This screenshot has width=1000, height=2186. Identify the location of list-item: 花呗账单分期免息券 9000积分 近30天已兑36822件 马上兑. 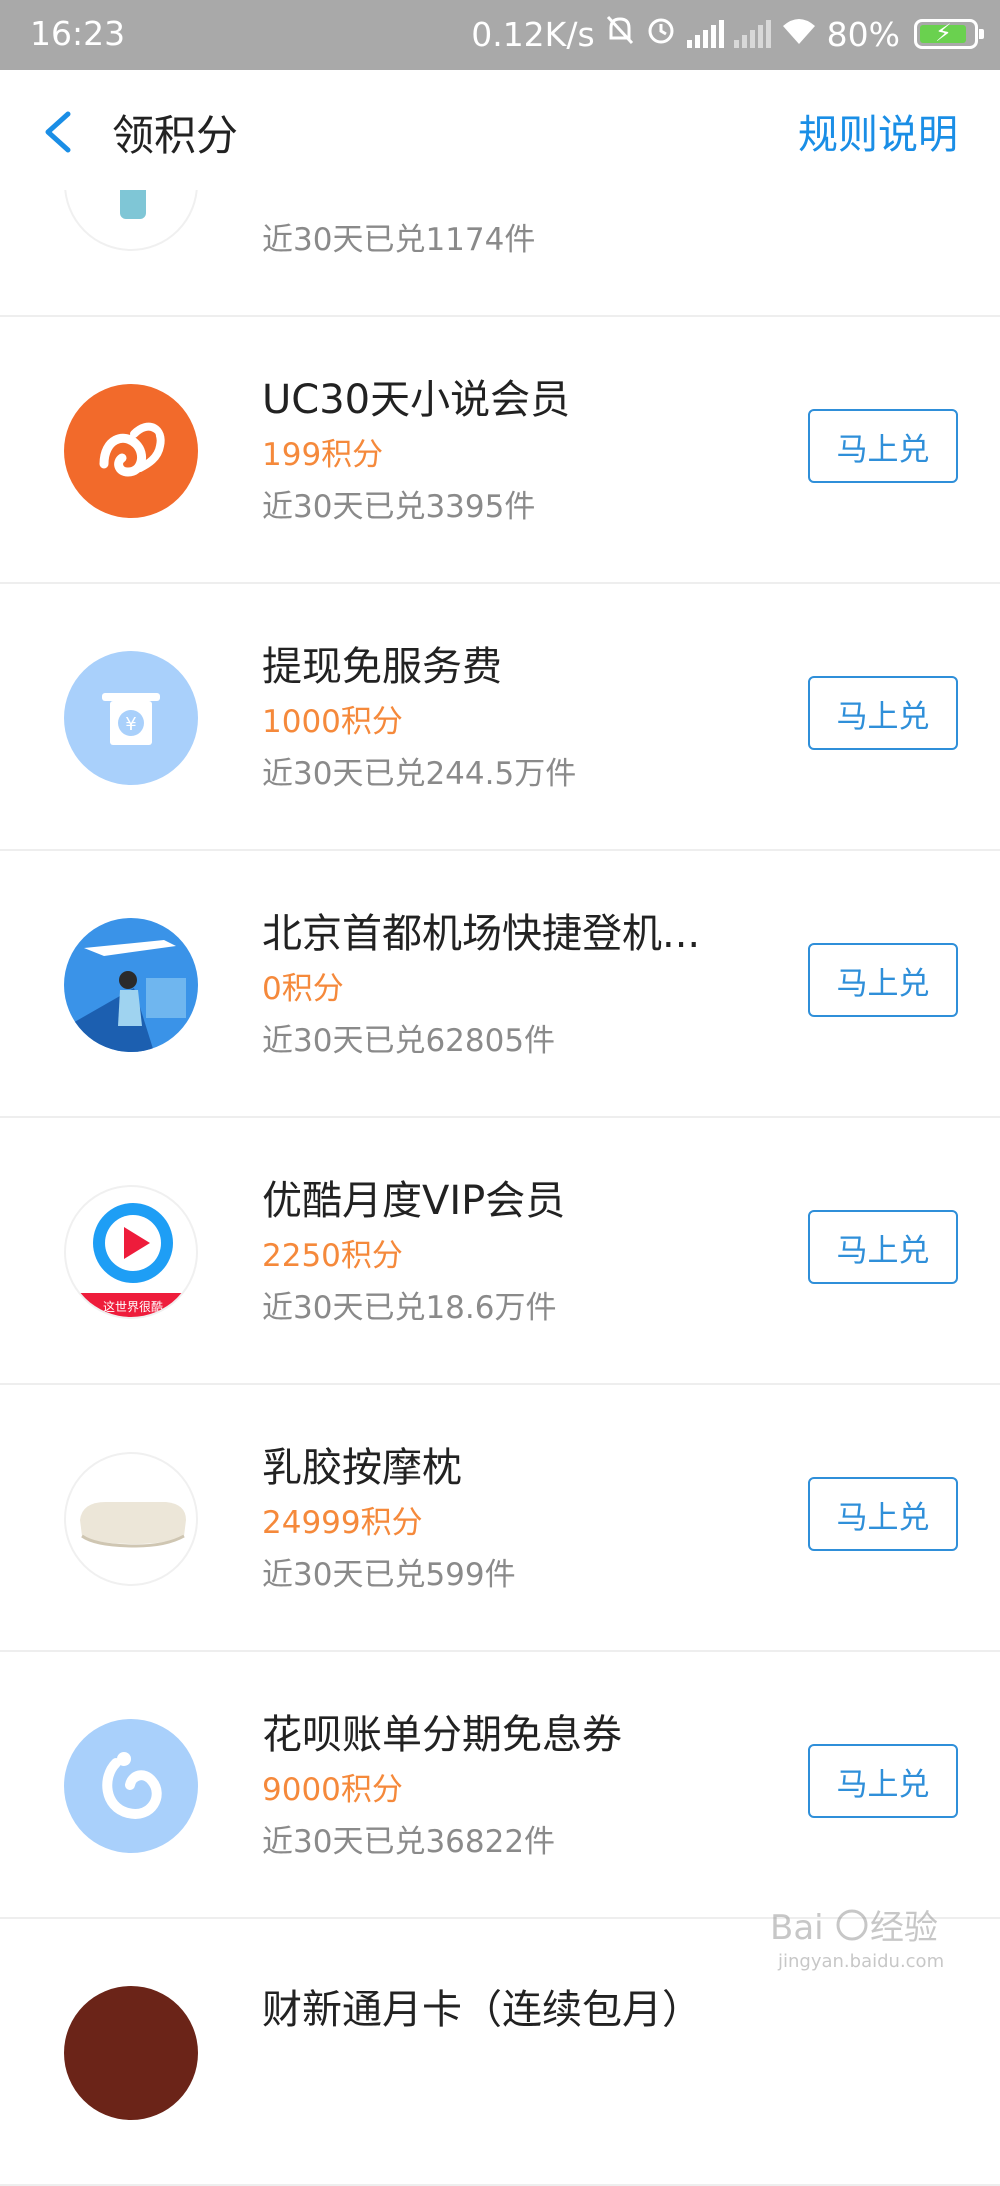
(500, 1785).